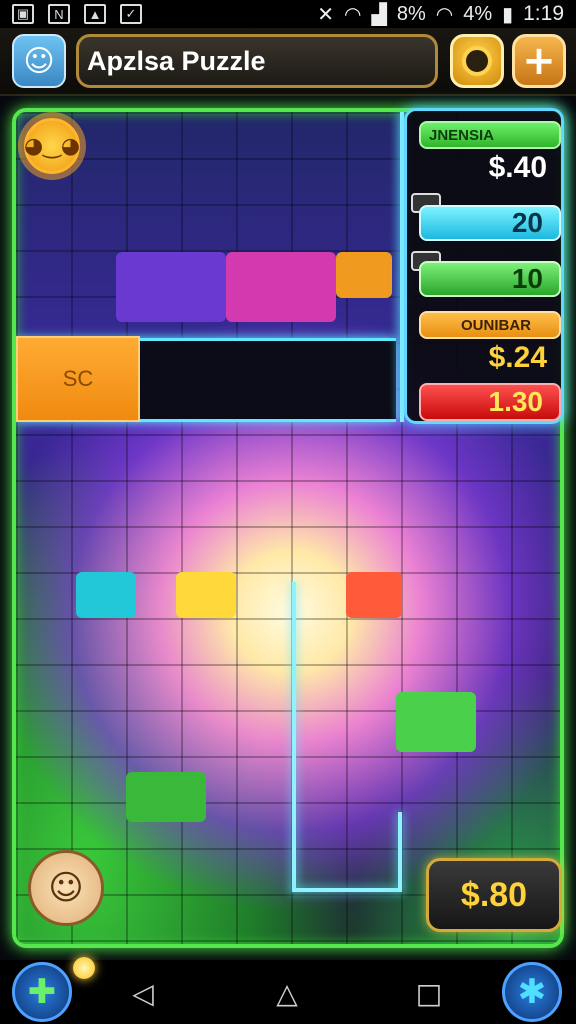 The height and width of the screenshot is (1024, 576). Describe the element at coordinates (379, 14) in the screenshot. I see `signal-icon: ▟` at that location.